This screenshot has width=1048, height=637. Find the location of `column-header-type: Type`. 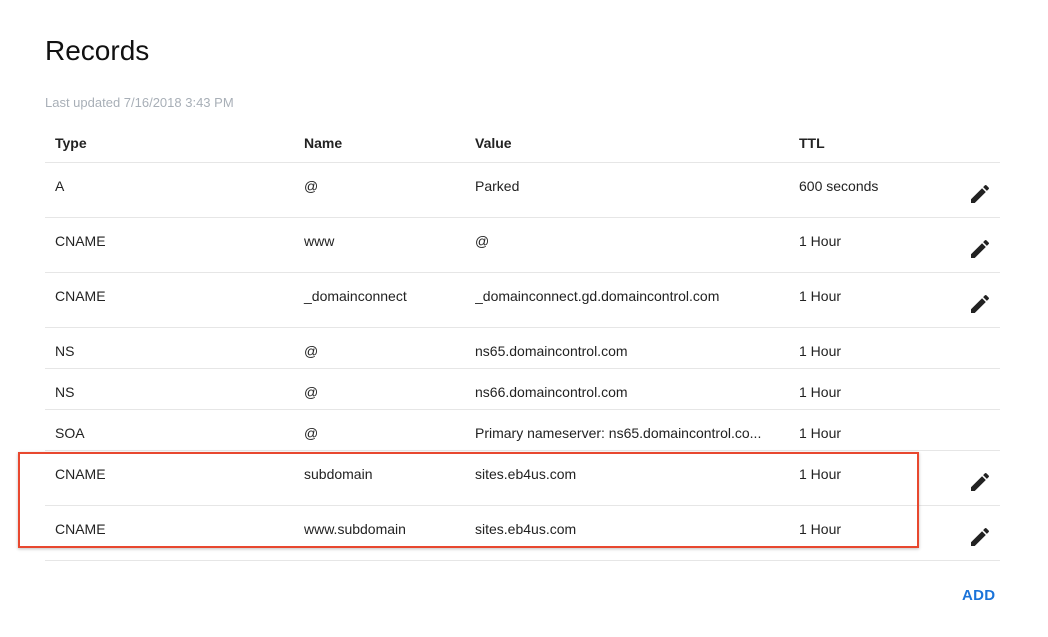

column-header-type: Type is located at coordinates (71, 143).